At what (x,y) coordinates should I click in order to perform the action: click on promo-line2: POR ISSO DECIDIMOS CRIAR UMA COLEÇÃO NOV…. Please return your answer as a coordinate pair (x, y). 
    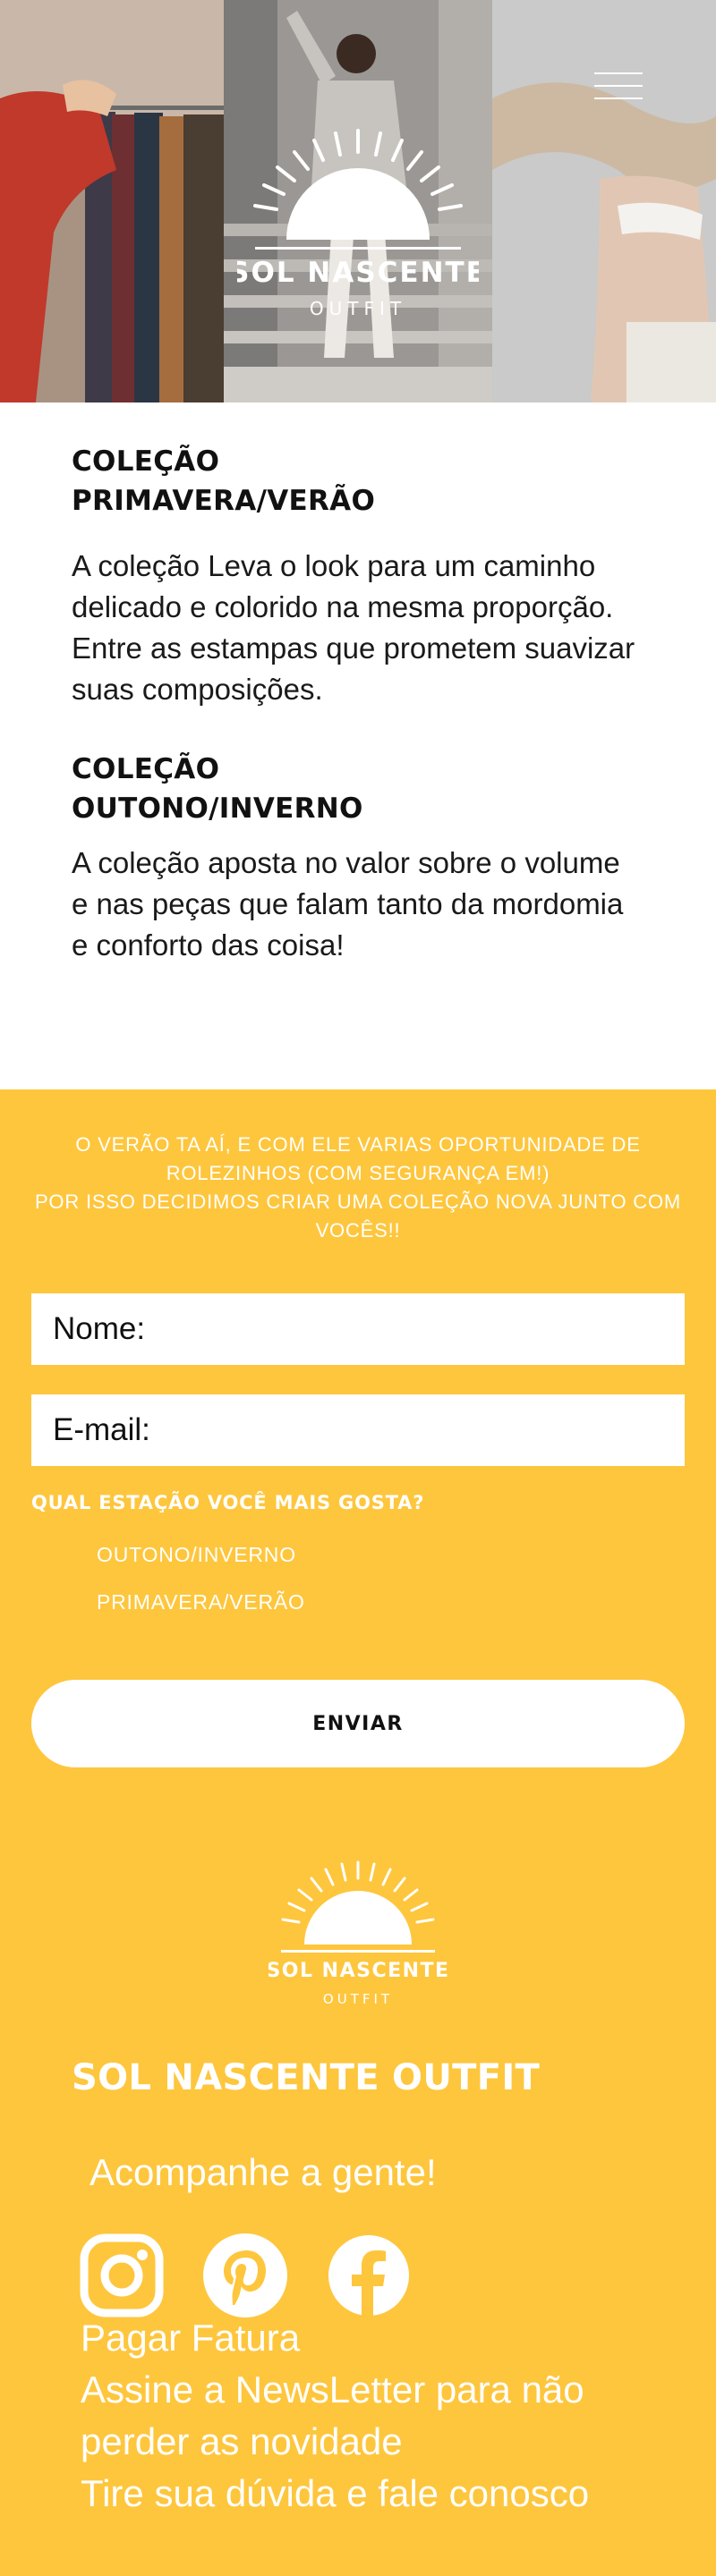
    Looking at the image, I should click on (358, 1216).